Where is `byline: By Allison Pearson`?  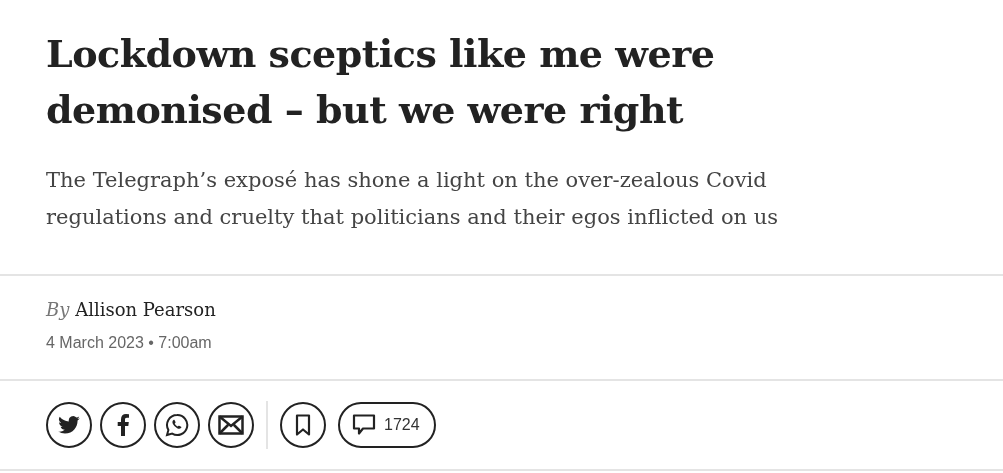 byline: By Allison Pearson is located at coordinates (131, 310).